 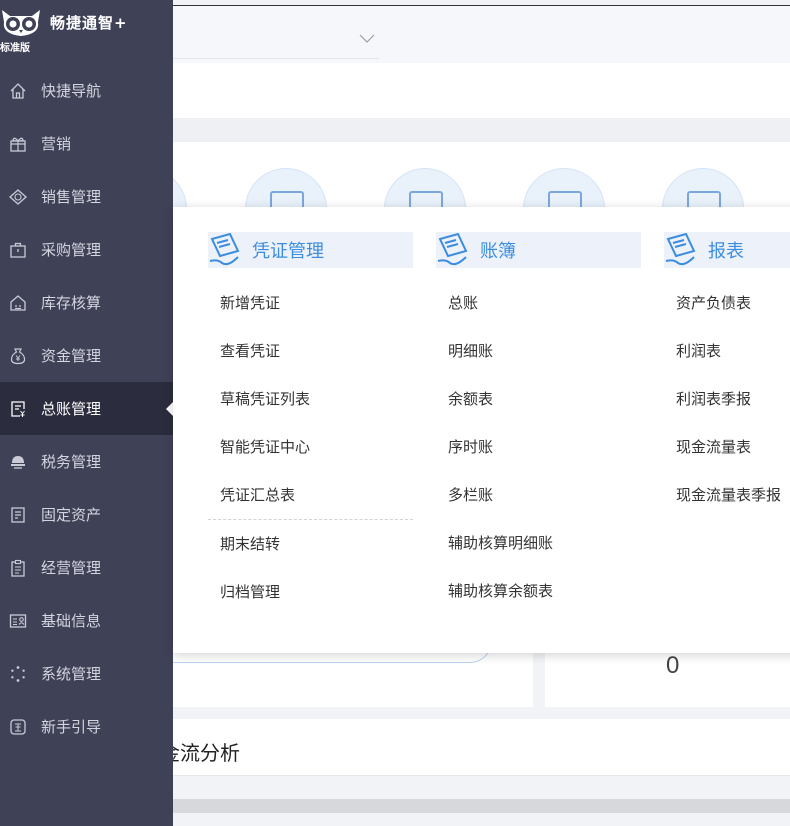 I want to click on tax-icon, so click(x=18, y=462).